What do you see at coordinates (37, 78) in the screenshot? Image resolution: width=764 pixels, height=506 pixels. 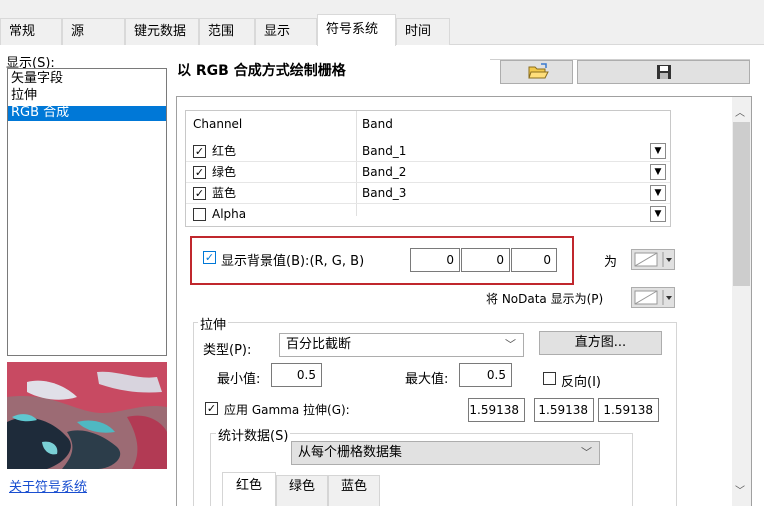 I see `list-item-vector-field: 矢量字段` at bounding box center [37, 78].